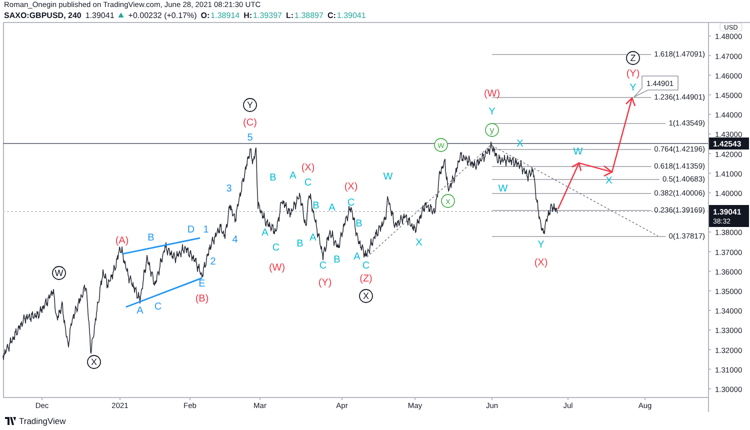 This screenshot has width=750, height=430. Describe the element at coordinates (492, 130) in the screenshot. I see `circled-wave-label: y` at that location.